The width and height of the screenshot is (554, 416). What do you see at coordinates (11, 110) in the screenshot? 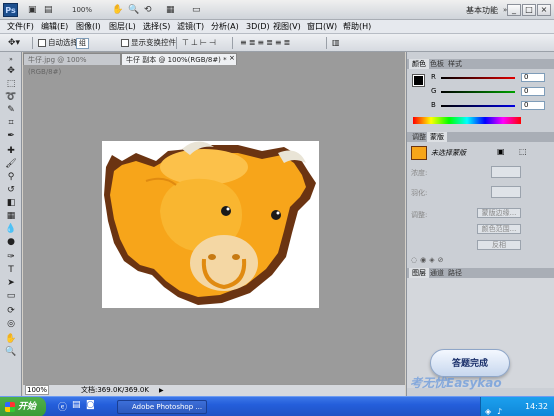
I see `quick-select-tool-icon: ✎` at bounding box center [11, 110].